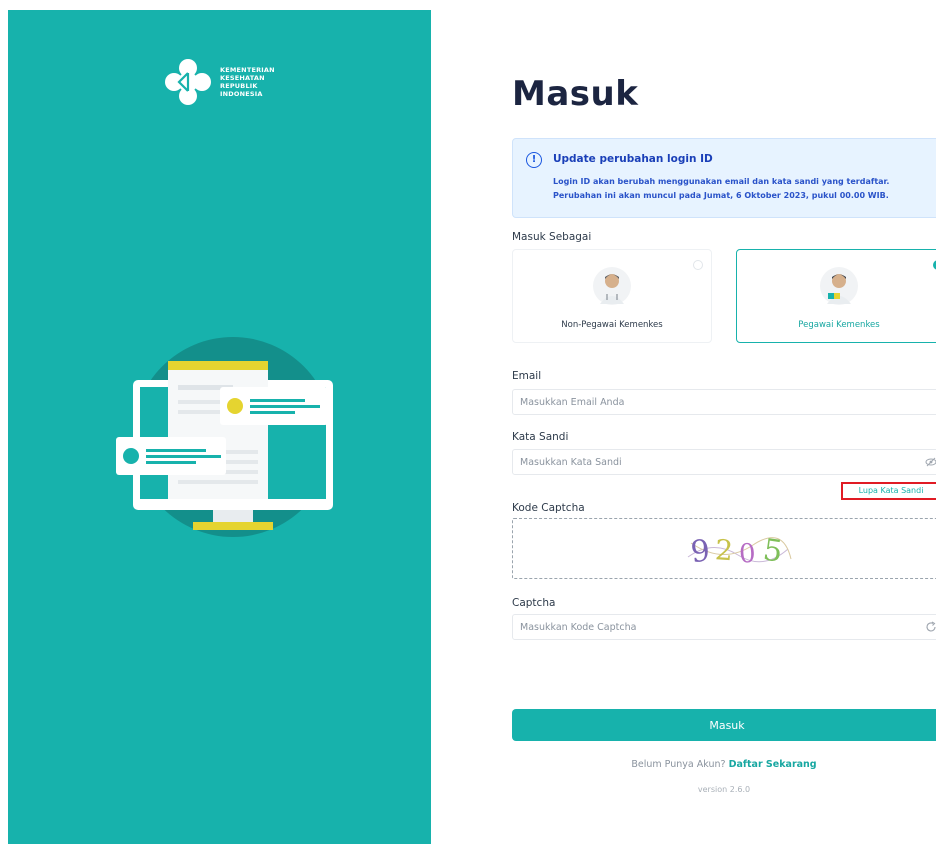  I want to click on captcha-image-label: Kode Captcha, so click(548, 508).